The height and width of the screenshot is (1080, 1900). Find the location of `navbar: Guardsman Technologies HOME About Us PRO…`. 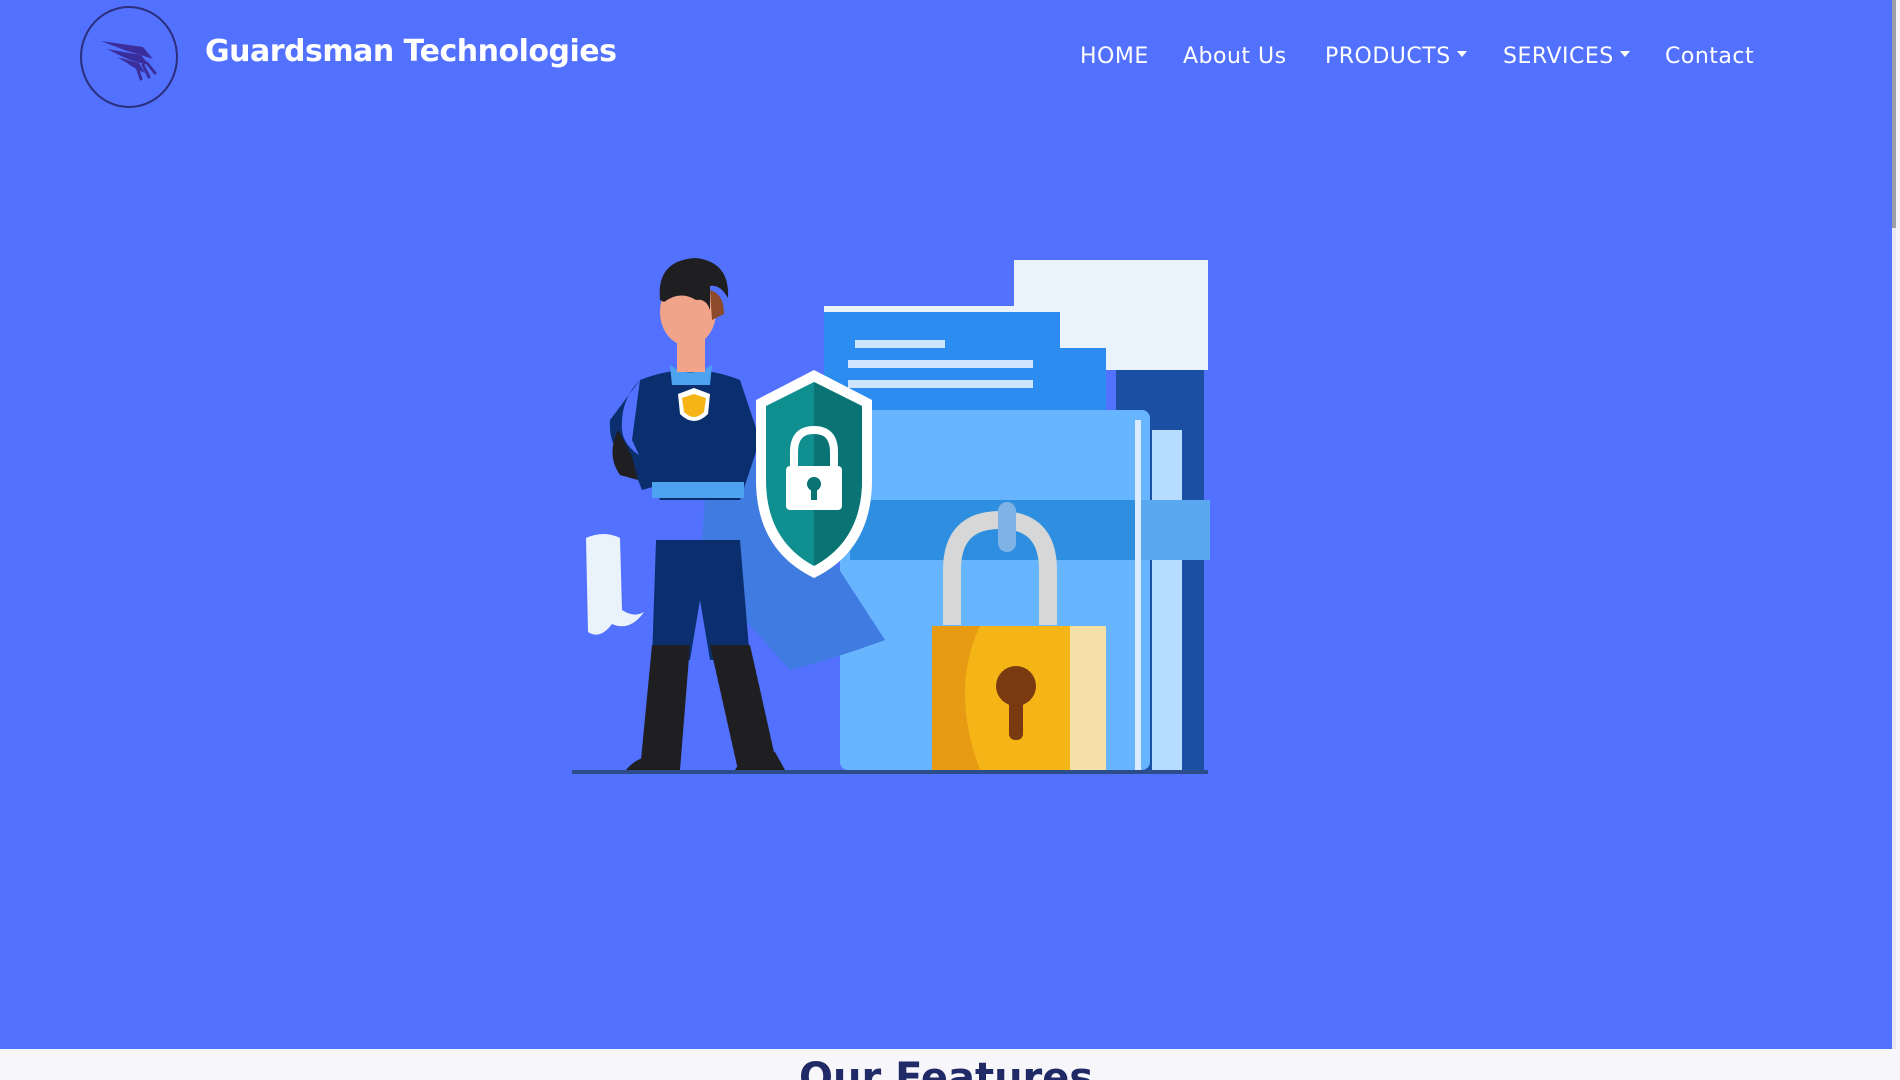

navbar: Guardsman Technologies HOME About Us PRO… is located at coordinates (948, 58).